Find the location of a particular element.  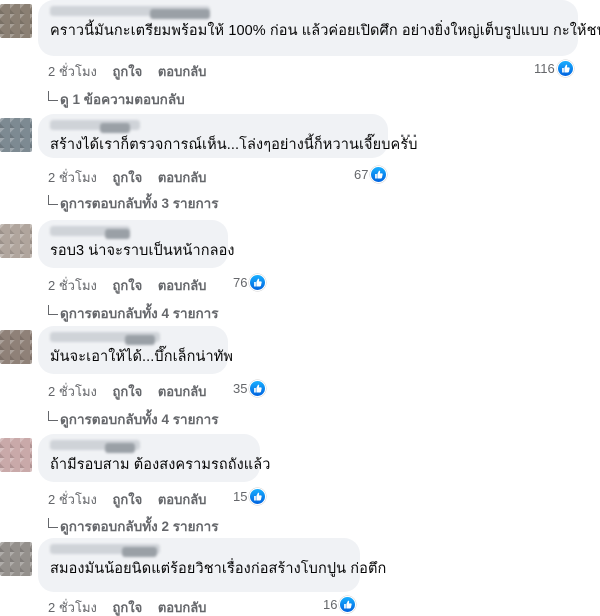

reaction-number: 76 is located at coordinates (240, 282).